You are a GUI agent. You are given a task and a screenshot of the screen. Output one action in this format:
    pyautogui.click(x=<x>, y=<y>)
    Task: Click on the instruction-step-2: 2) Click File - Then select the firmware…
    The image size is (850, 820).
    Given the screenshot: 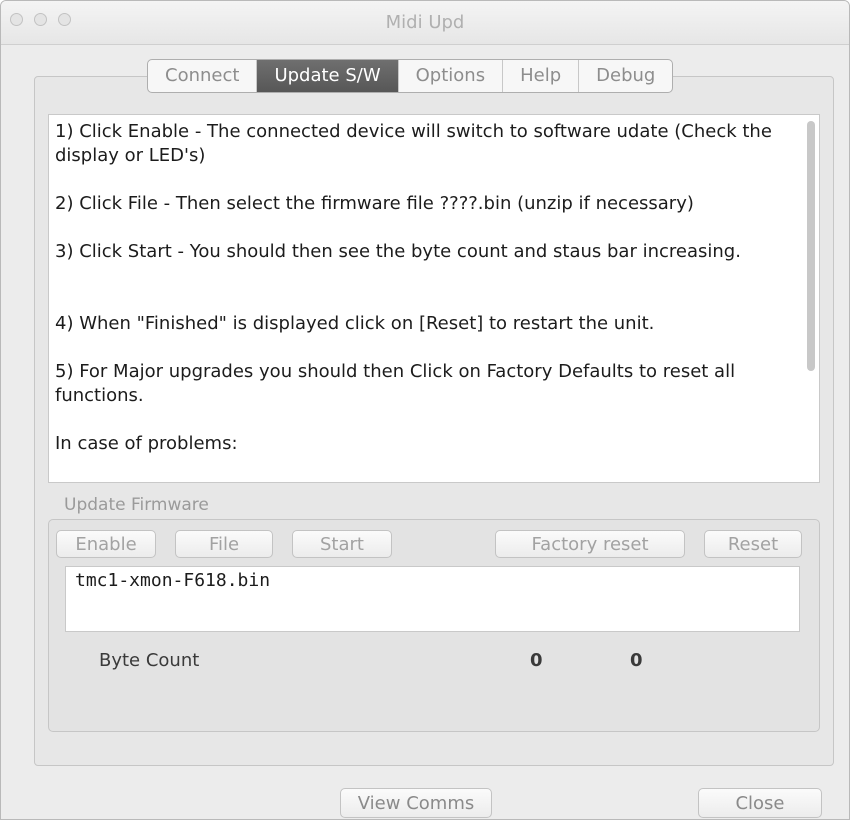 What is the action you would take?
    pyautogui.click(x=374, y=203)
    